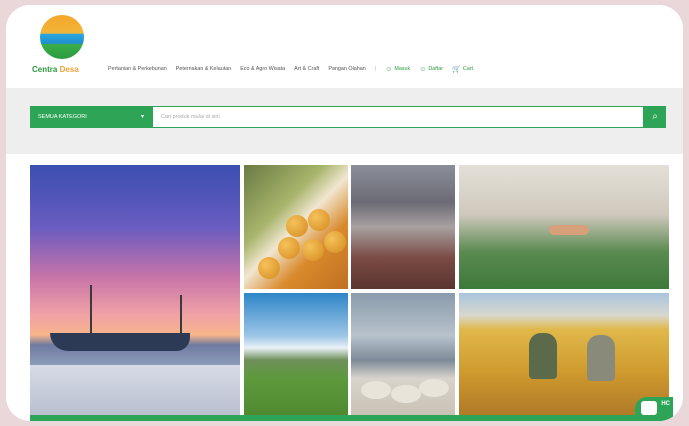 The height and width of the screenshot is (426, 689). I want to click on masuk-link: ☺ Masuk, so click(397, 69).